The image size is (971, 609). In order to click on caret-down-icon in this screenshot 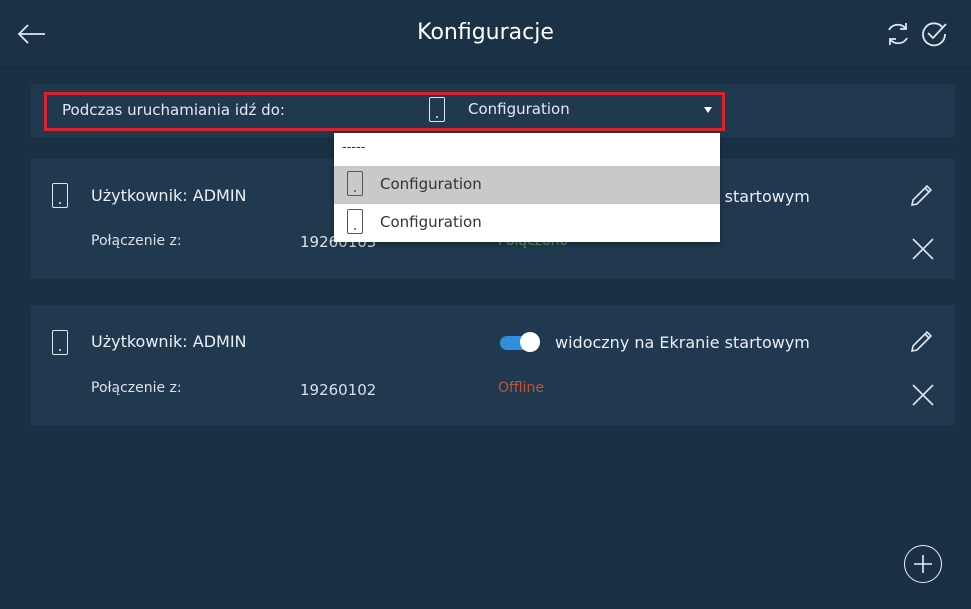, I will do `click(708, 110)`.